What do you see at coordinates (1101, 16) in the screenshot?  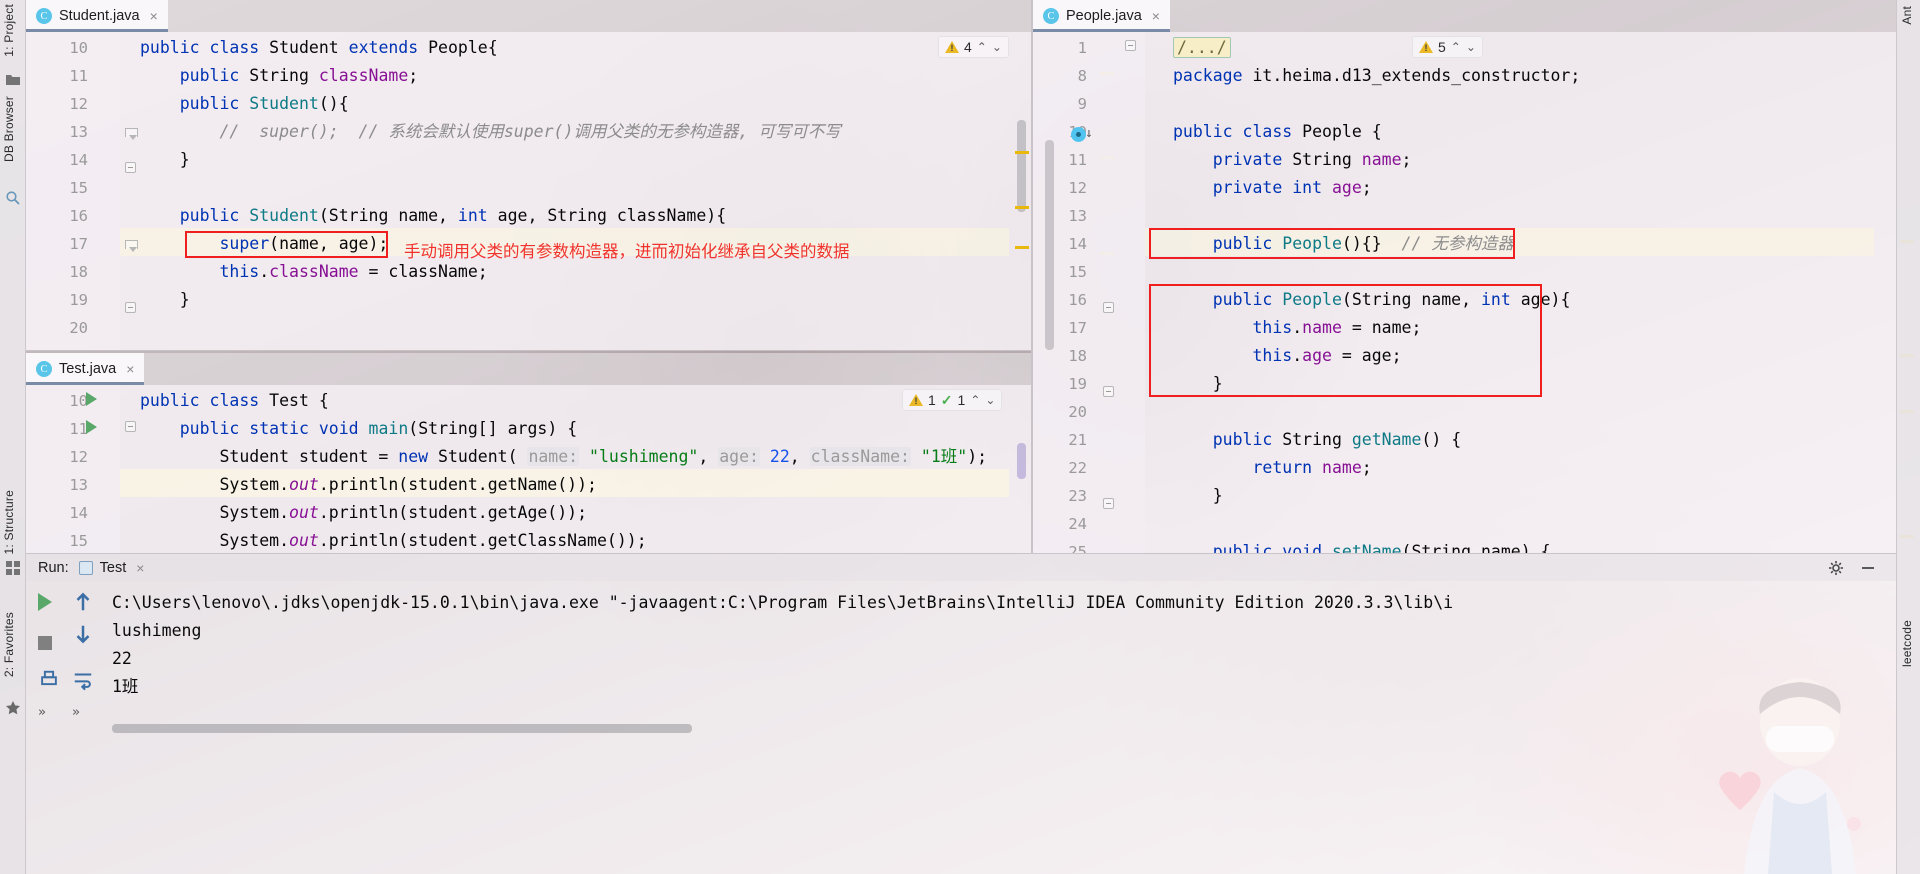 I see `tab-people-java: C People.java ×` at bounding box center [1101, 16].